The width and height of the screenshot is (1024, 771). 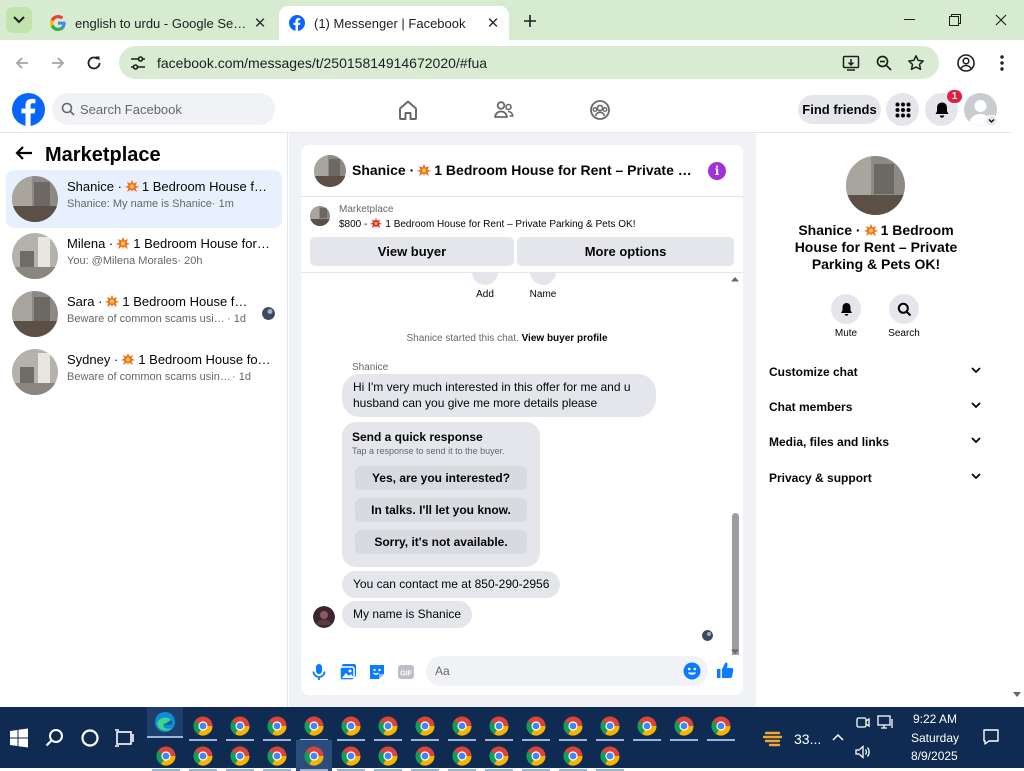 I want to click on info-icon: i, so click(x=717, y=171).